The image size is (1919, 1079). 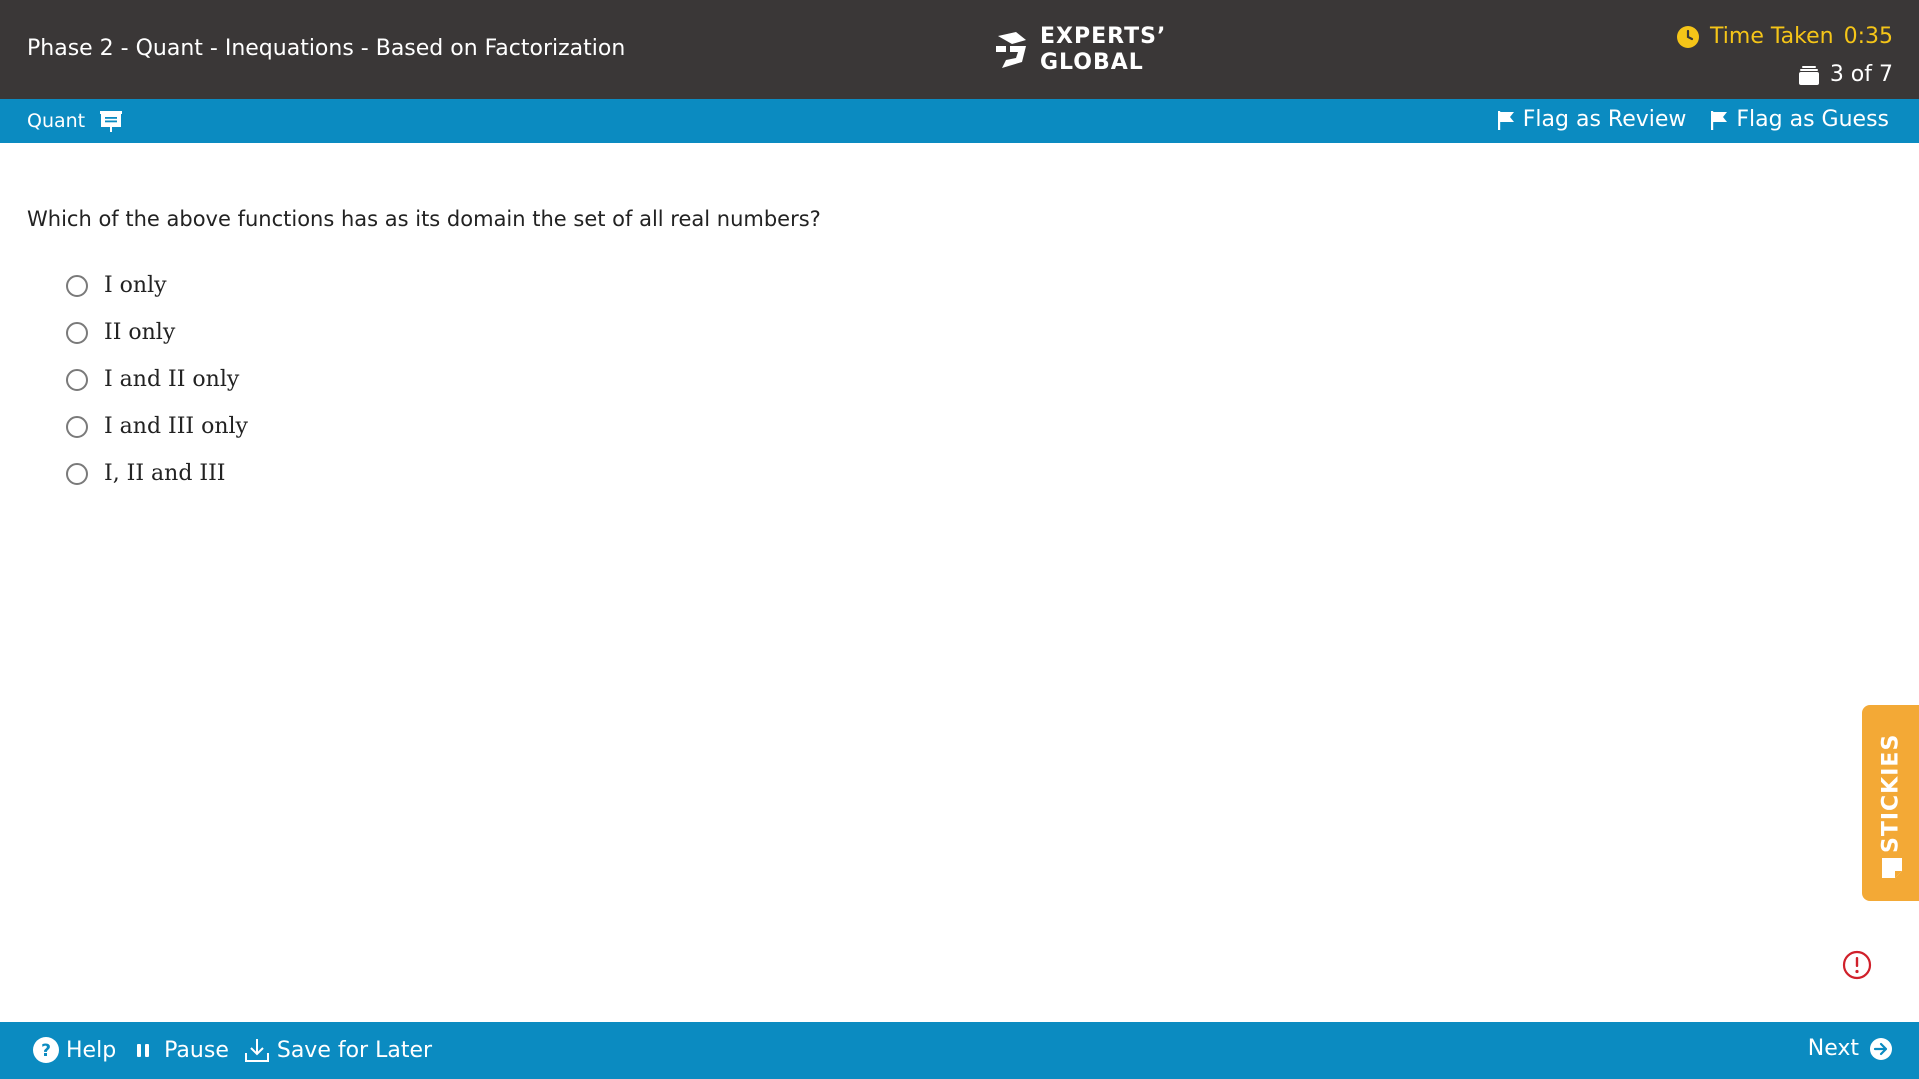 I want to click on stickies-tab: STICKIES, so click(x=1890, y=803).